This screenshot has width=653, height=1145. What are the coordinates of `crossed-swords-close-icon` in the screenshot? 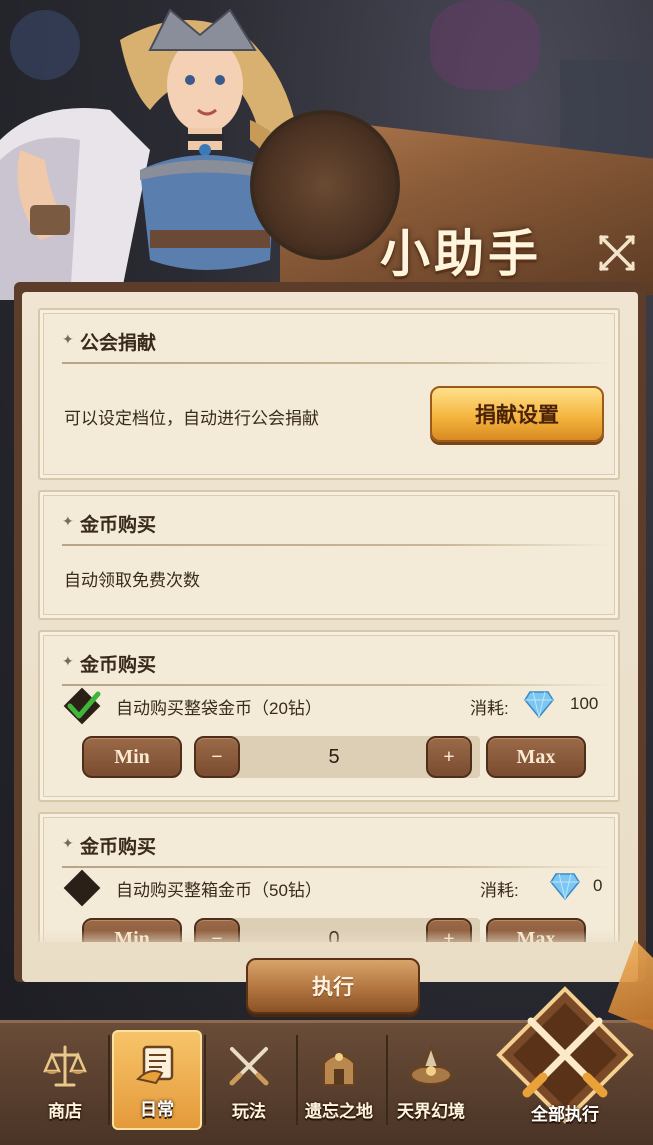 It's located at (617, 253).